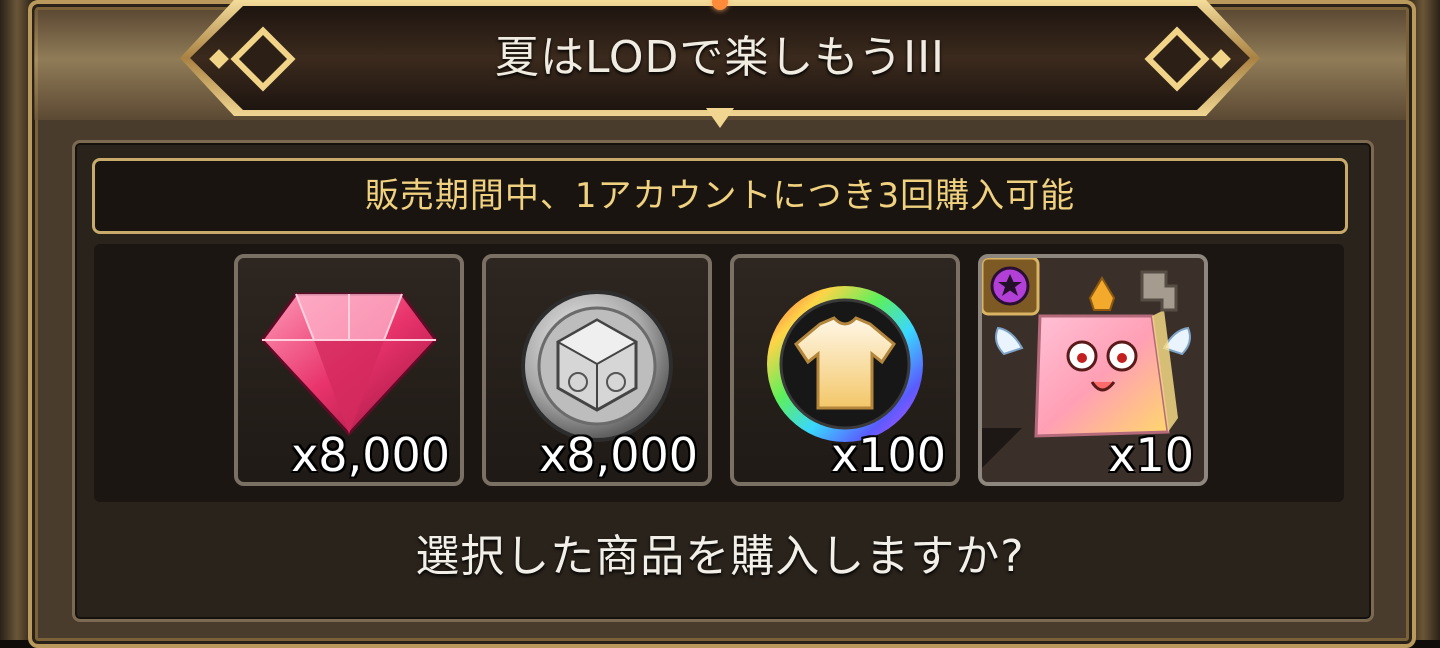  I want to click on item-quantity: x100, so click(888, 455).